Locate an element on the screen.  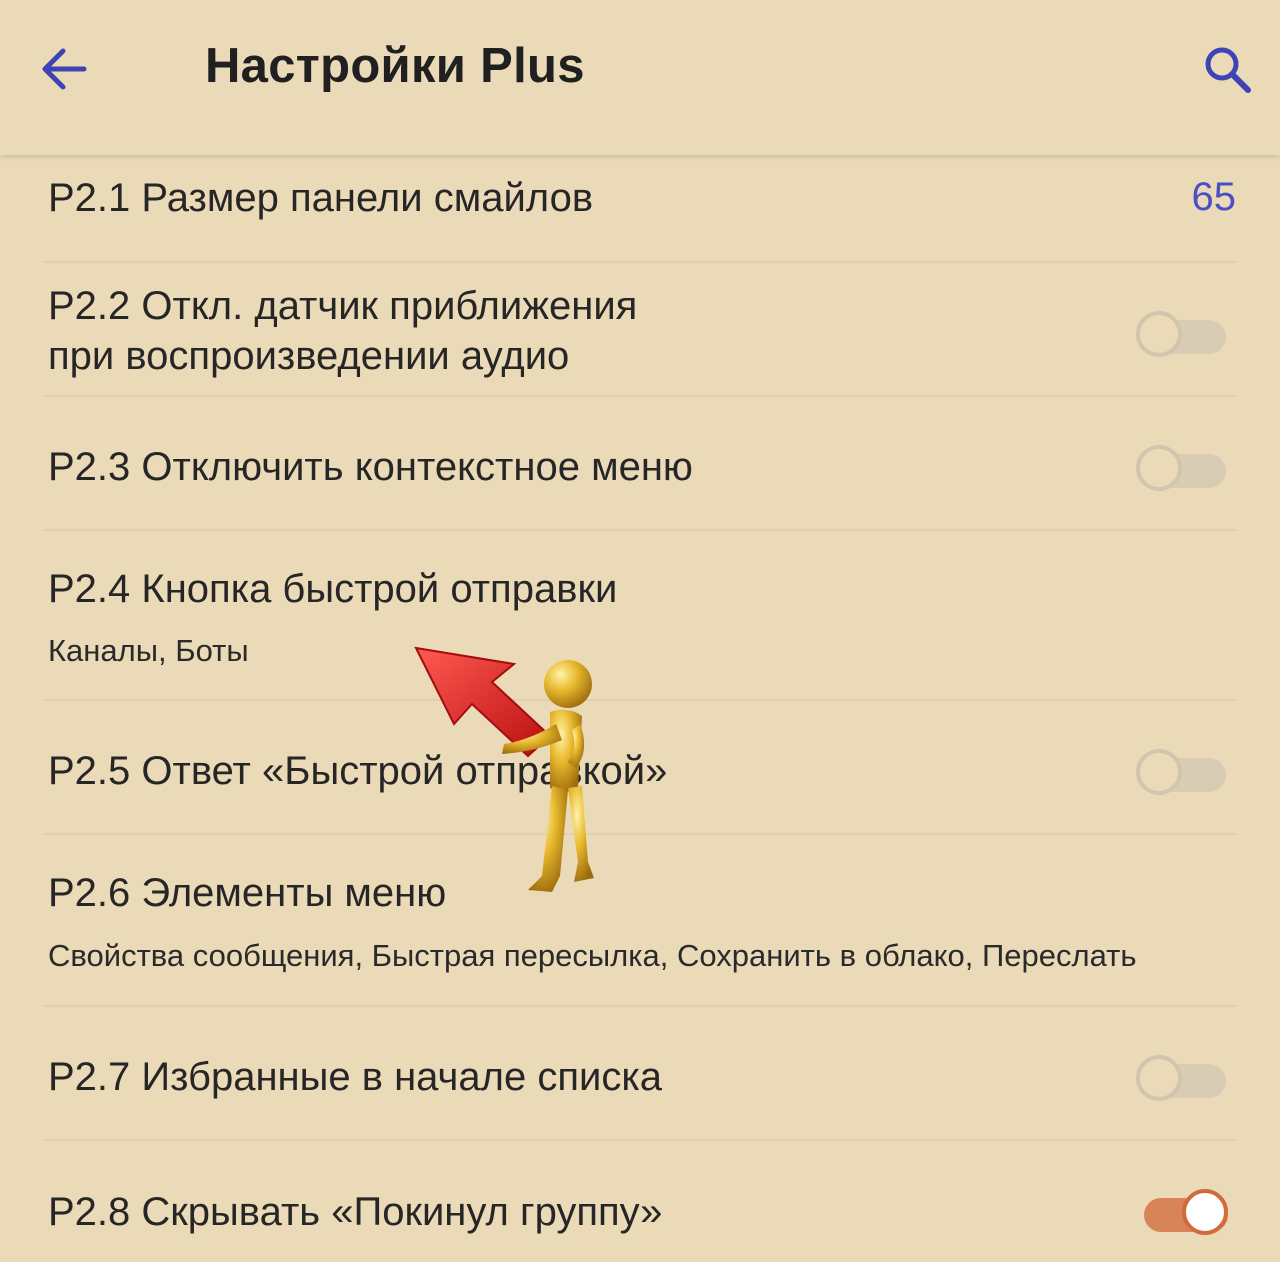
search-button is located at coordinates (1227, 69).